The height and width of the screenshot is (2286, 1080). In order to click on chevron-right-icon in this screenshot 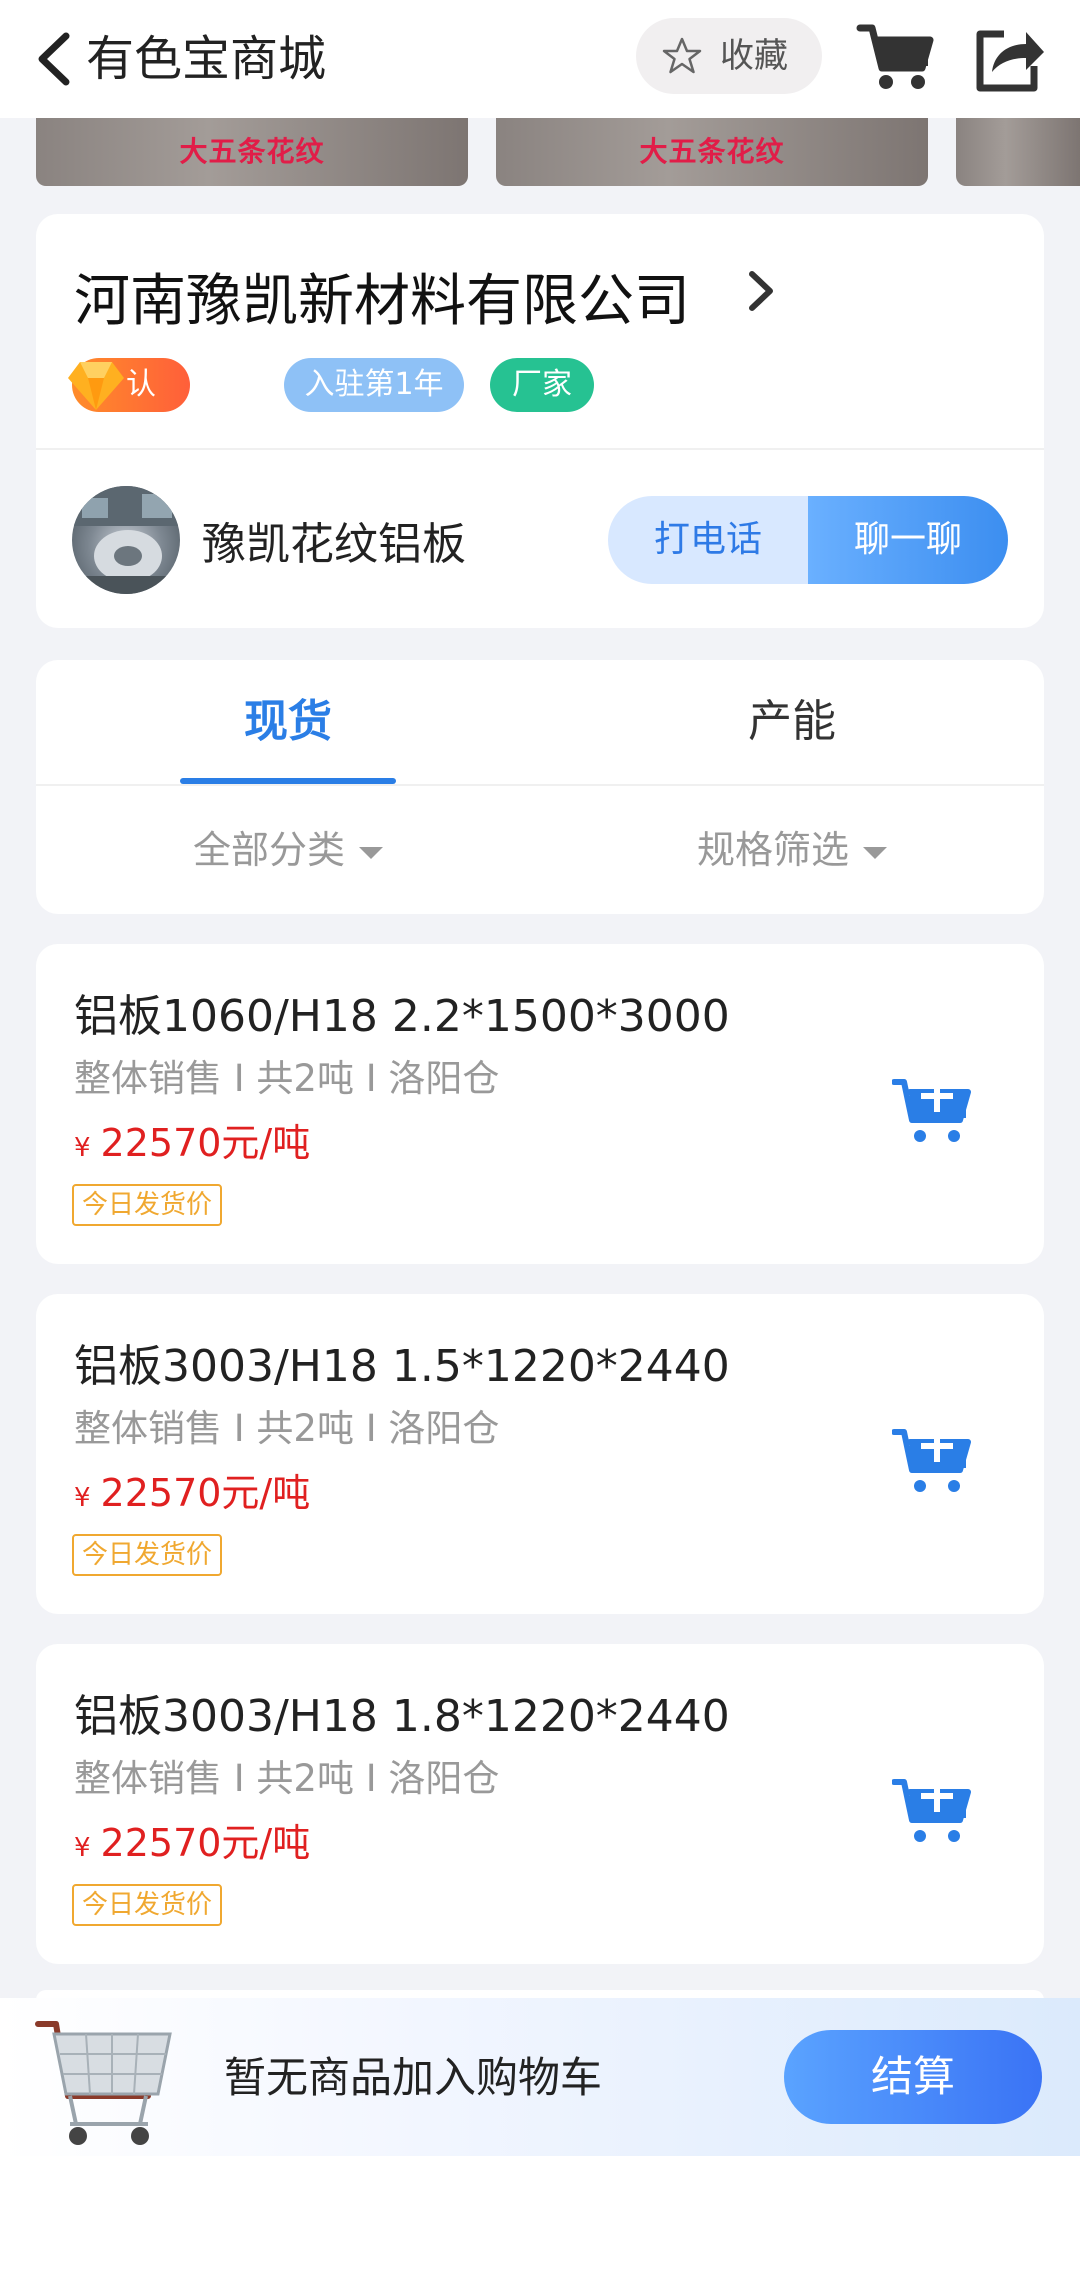, I will do `click(761, 291)`.